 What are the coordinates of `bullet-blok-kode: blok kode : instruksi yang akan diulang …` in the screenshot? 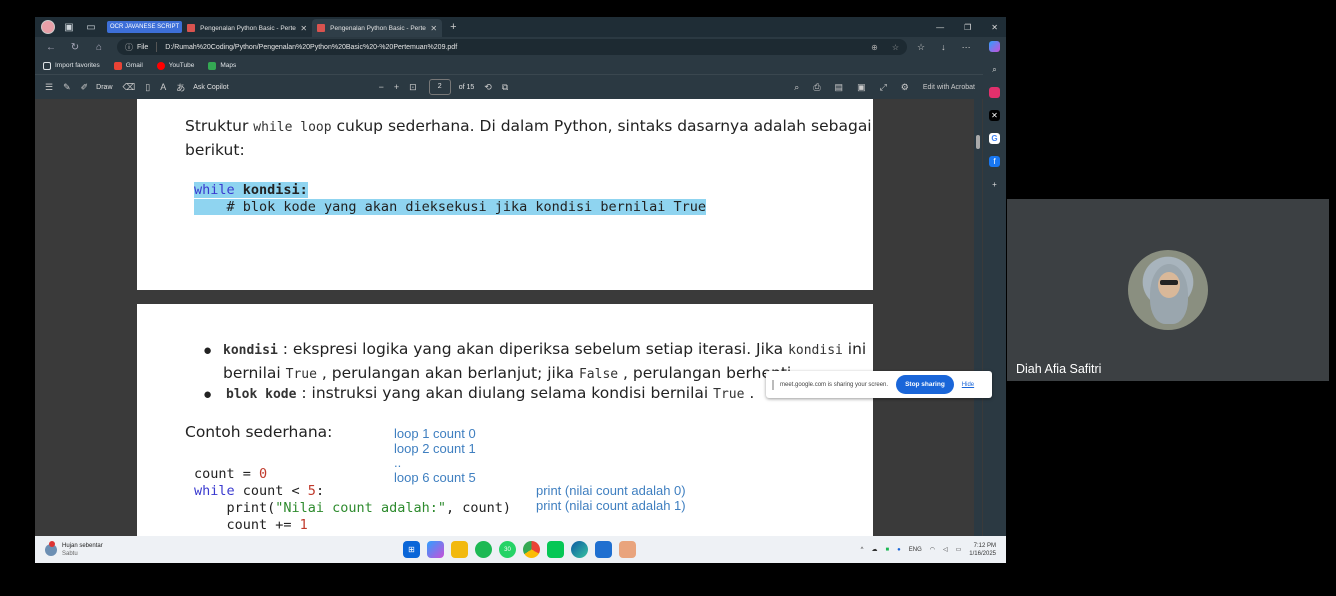 It's located at (490, 393).